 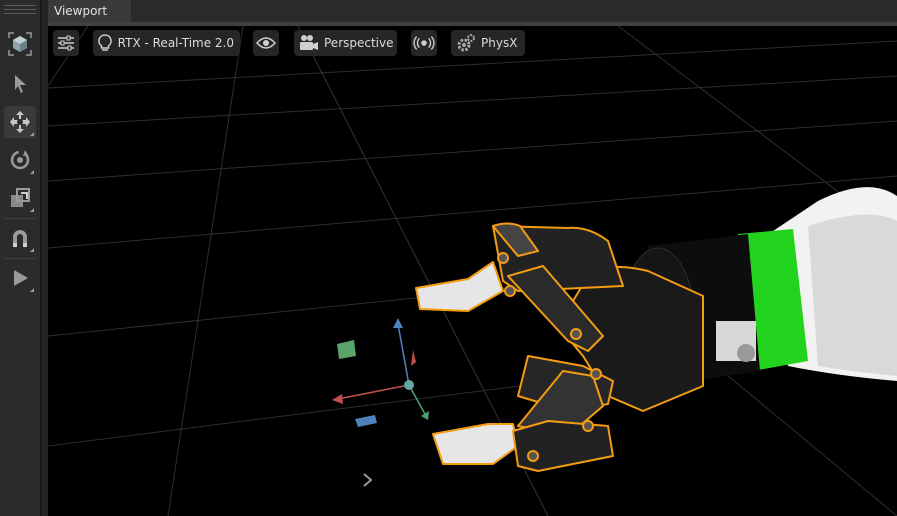 What do you see at coordinates (380, 372) in the screenshot?
I see `transform-gizmo` at bounding box center [380, 372].